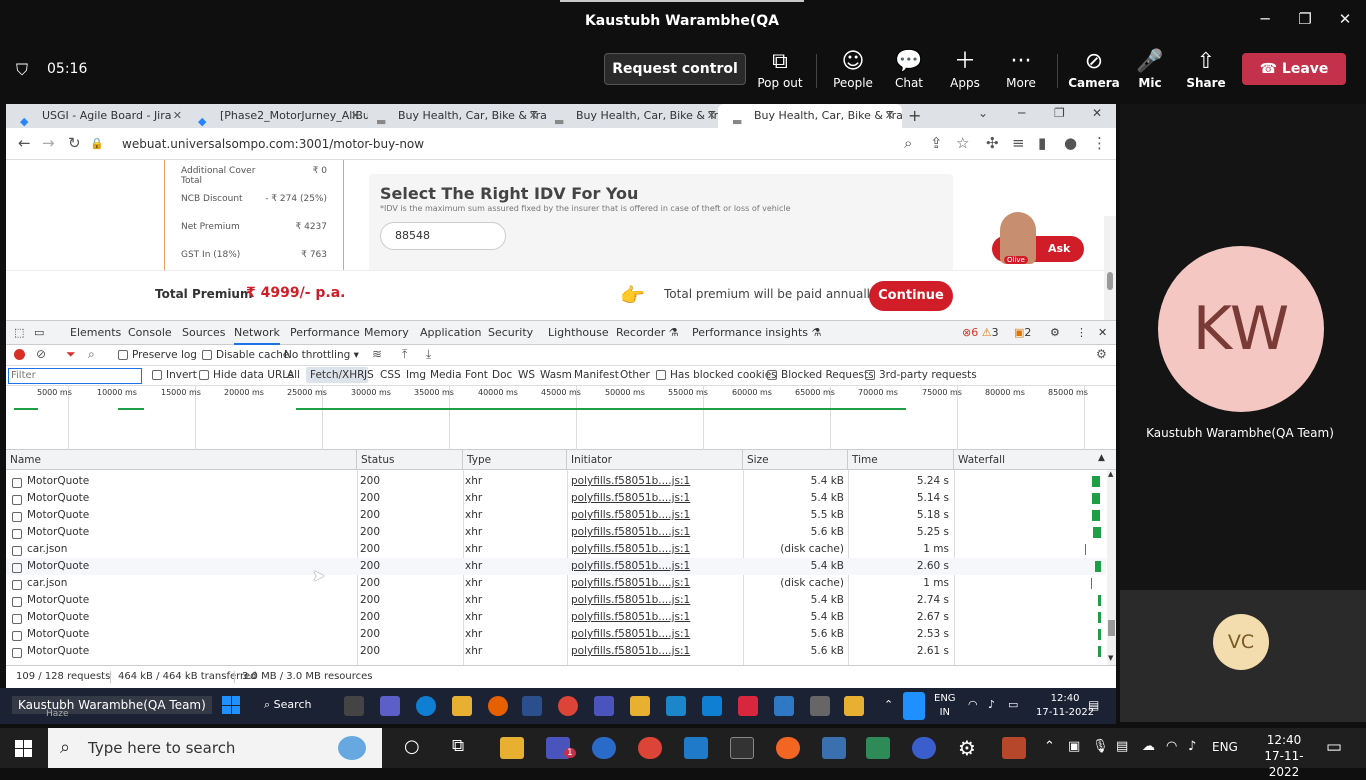  Describe the element at coordinates (526, 375) in the screenshot. I see `filter-ws: WS` at that location.